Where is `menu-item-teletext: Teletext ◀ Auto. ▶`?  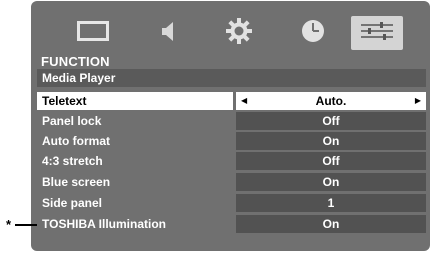
menu-item-teletext: Teletext ◀ Auto. ▶ is located at coordinates (231, 101).